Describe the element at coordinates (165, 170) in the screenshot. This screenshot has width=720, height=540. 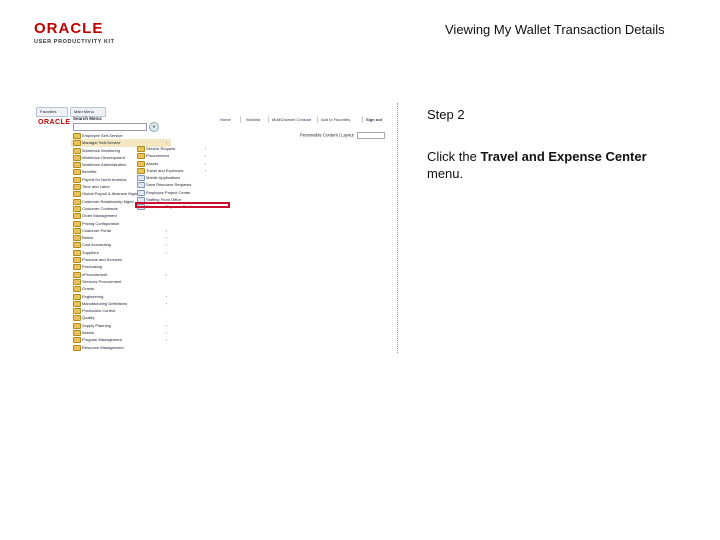
I see `menu-item-label: Travel and Expenses` at that location.